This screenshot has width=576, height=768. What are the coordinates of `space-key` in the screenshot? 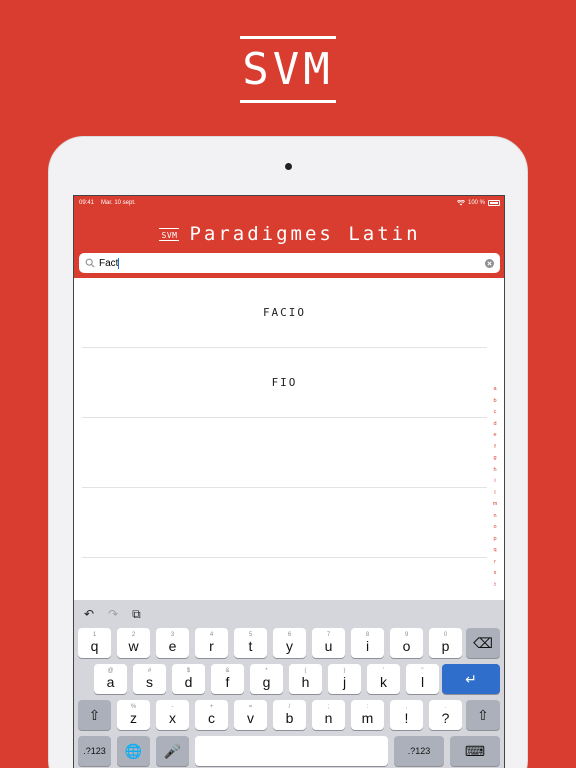 It's located at (291, 751).